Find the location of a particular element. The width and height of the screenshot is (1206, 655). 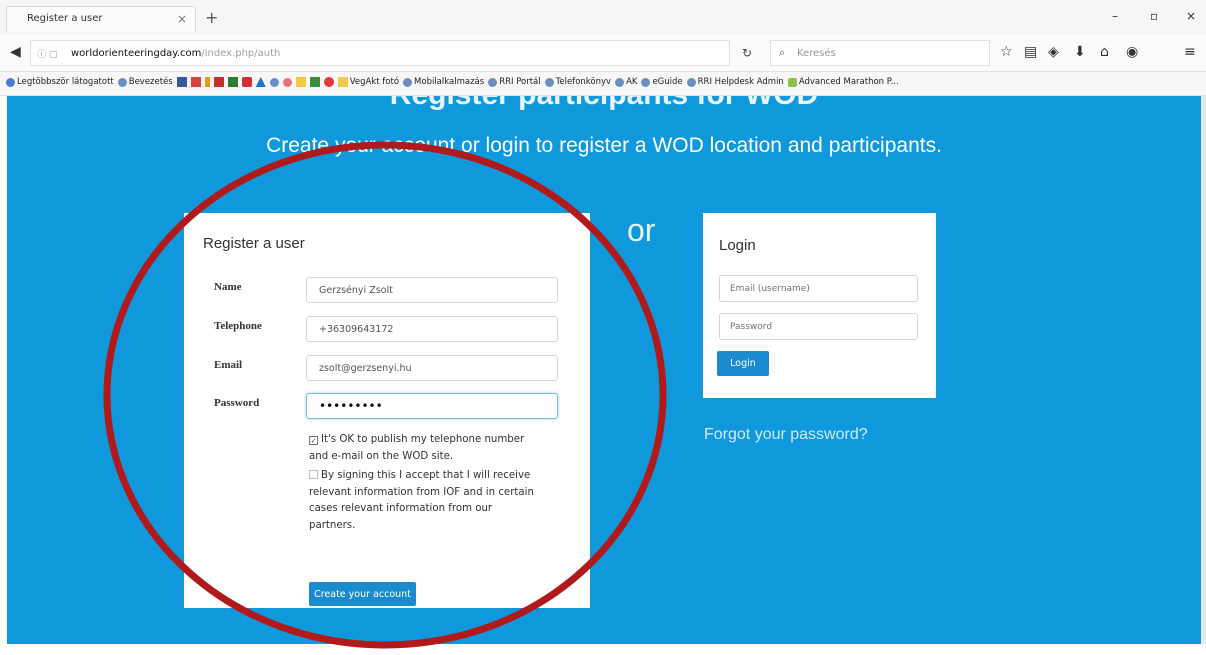

name-label: Name is located at coordinates (228, 287).